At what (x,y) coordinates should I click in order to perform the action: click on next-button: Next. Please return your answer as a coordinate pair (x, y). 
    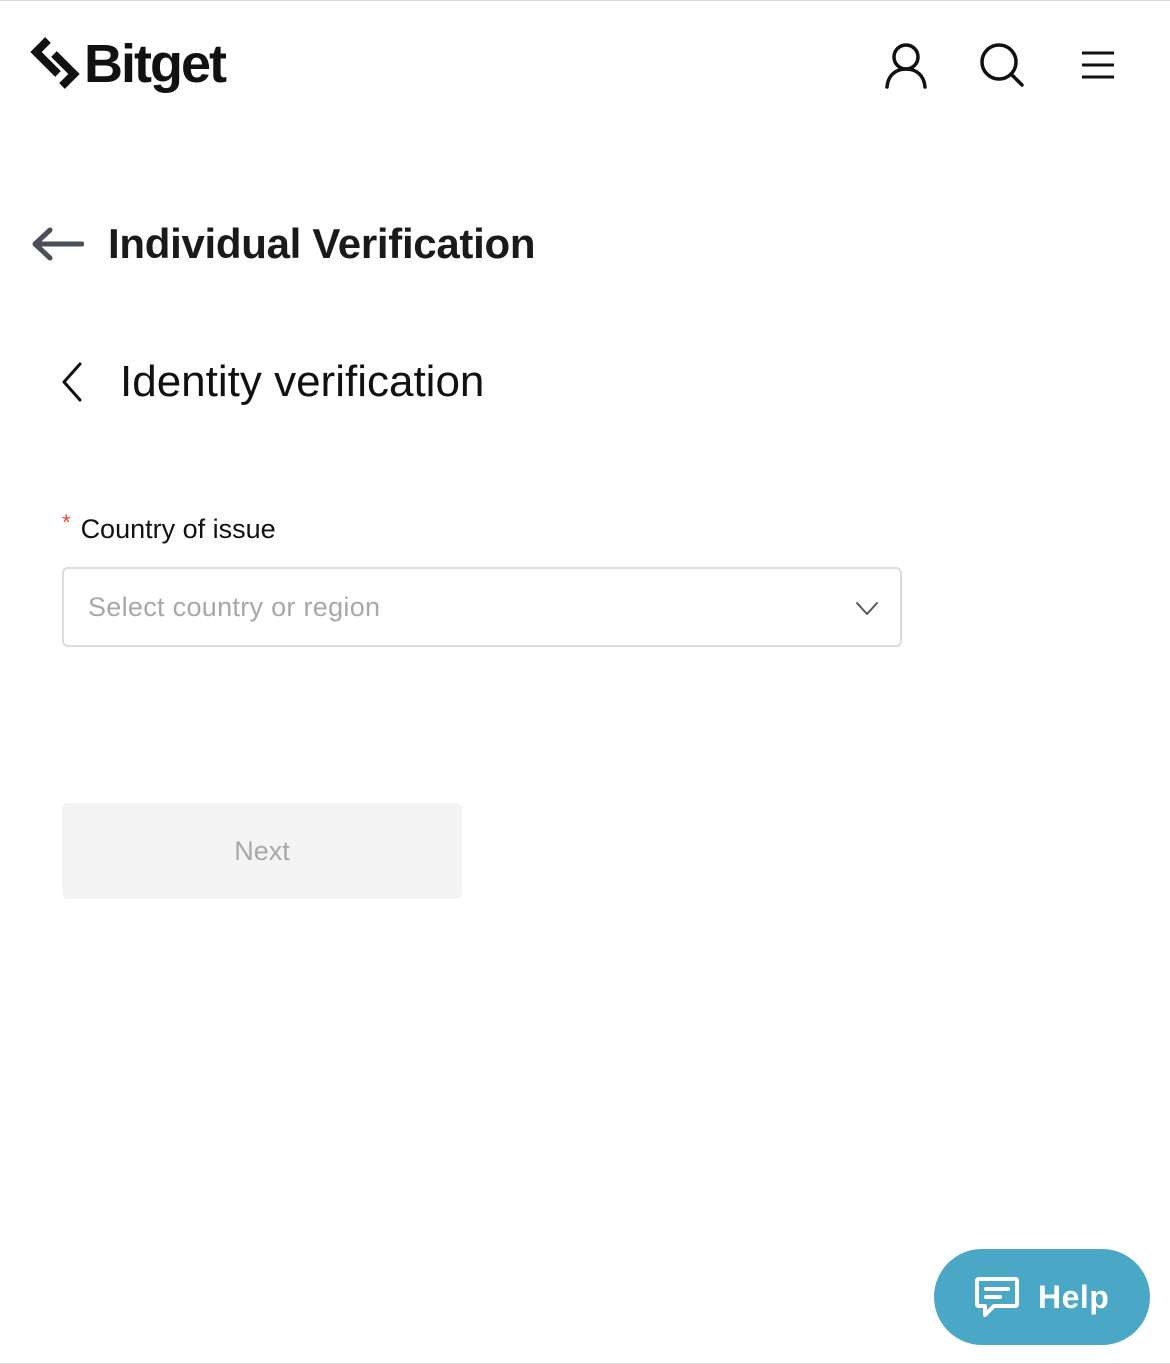
    Looking at the image, I should click on (262, 851).